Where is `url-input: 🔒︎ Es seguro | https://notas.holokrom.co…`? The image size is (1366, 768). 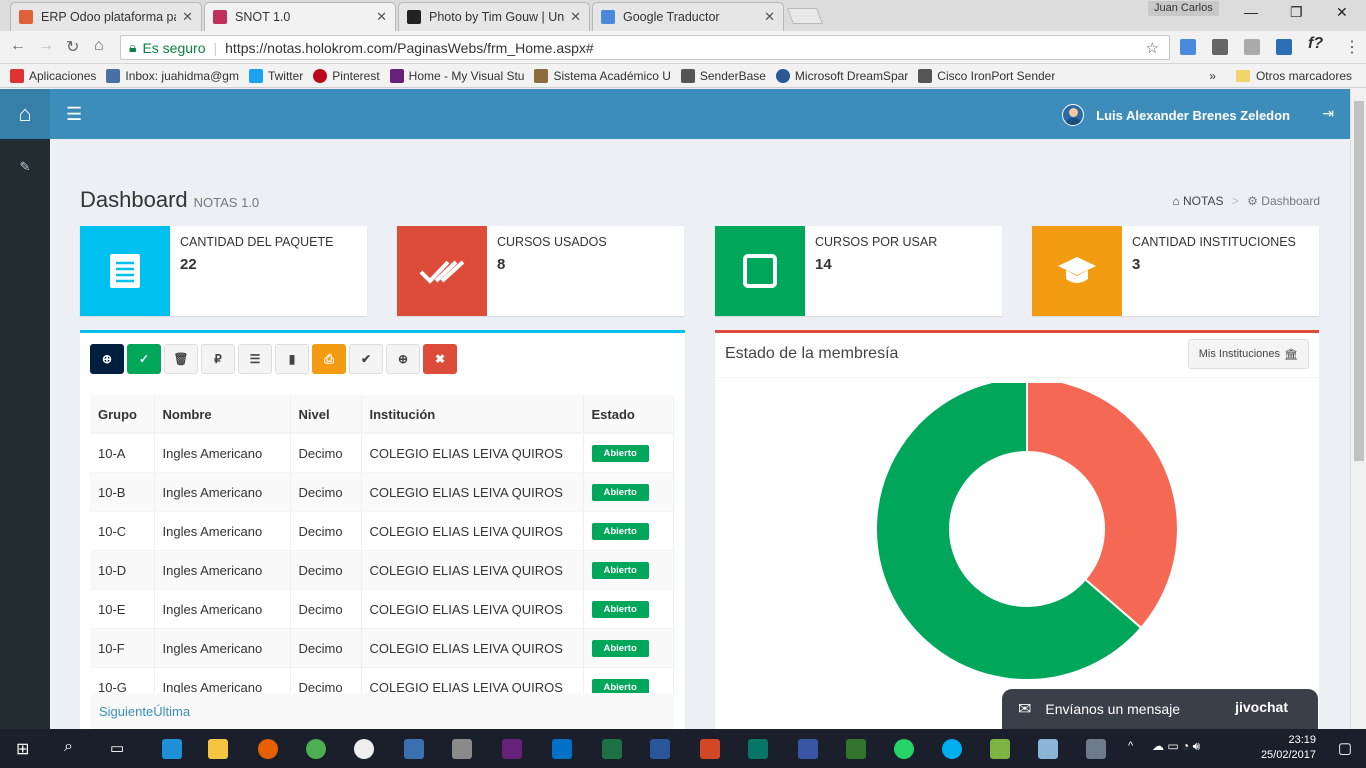
url-input: 🔒︎ Es seguro | https://notas.holokrom.co… is located at coordinates (645, 47).